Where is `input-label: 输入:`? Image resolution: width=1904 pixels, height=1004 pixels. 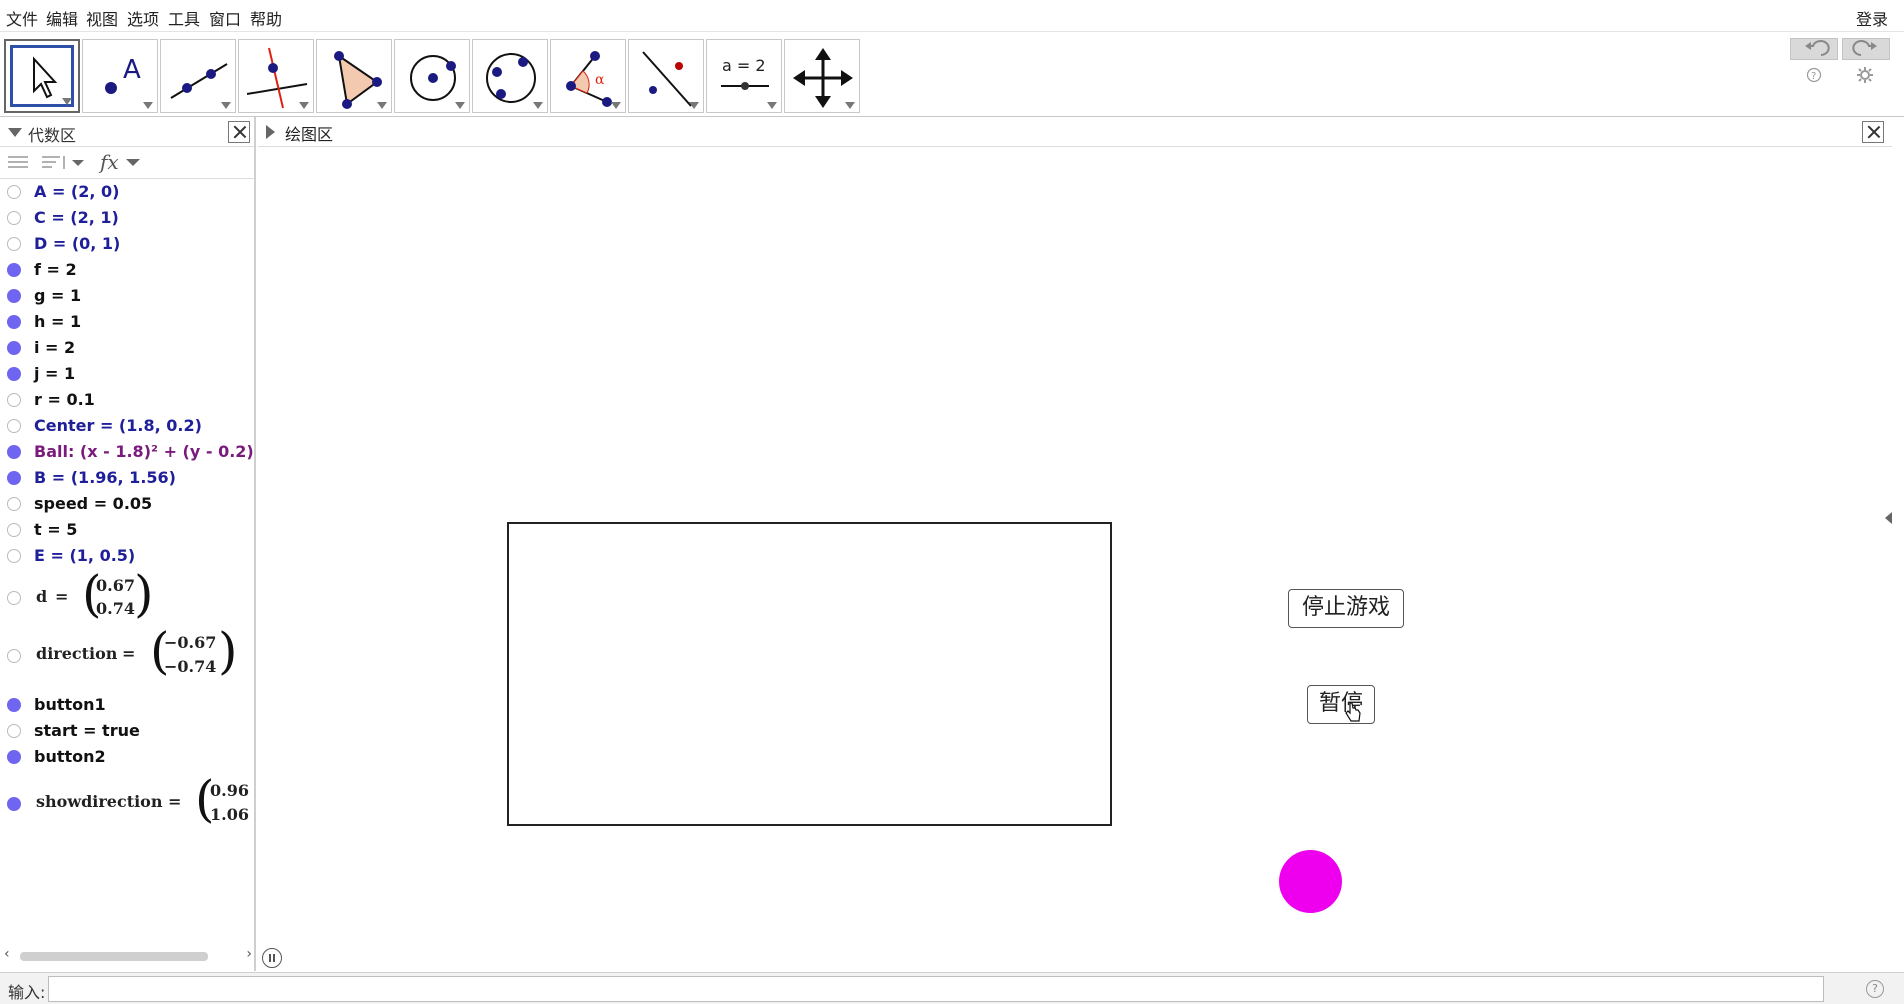 input-label: 输入: is located at coordinates (27, 992).